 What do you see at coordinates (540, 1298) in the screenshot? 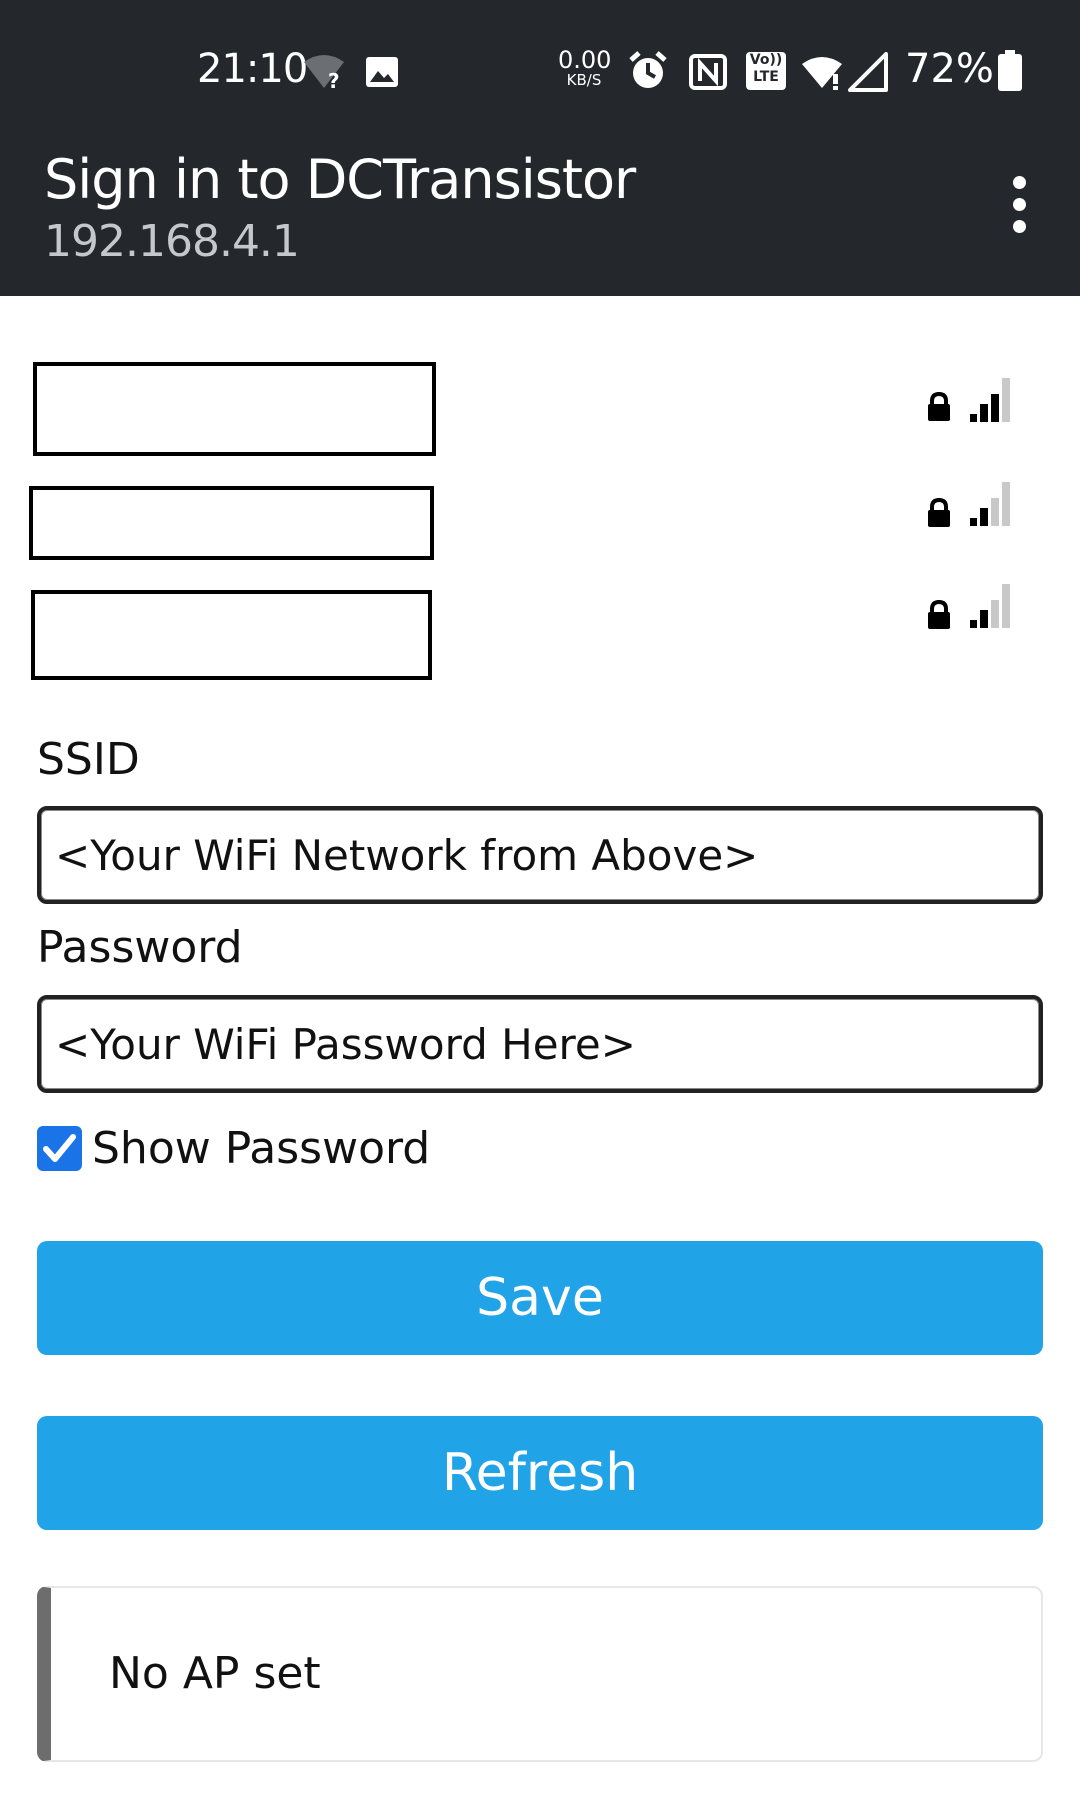
I see `save-button: Save` at bounding box center [540, 1298].